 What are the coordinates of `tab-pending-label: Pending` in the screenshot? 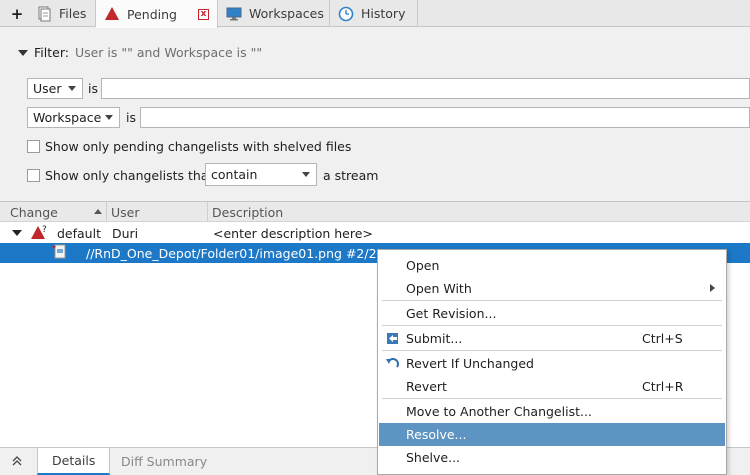 It's located at (152, 14).